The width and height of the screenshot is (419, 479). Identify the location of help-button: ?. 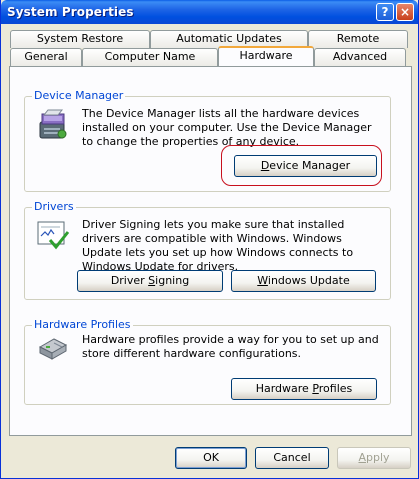
(385, 12).